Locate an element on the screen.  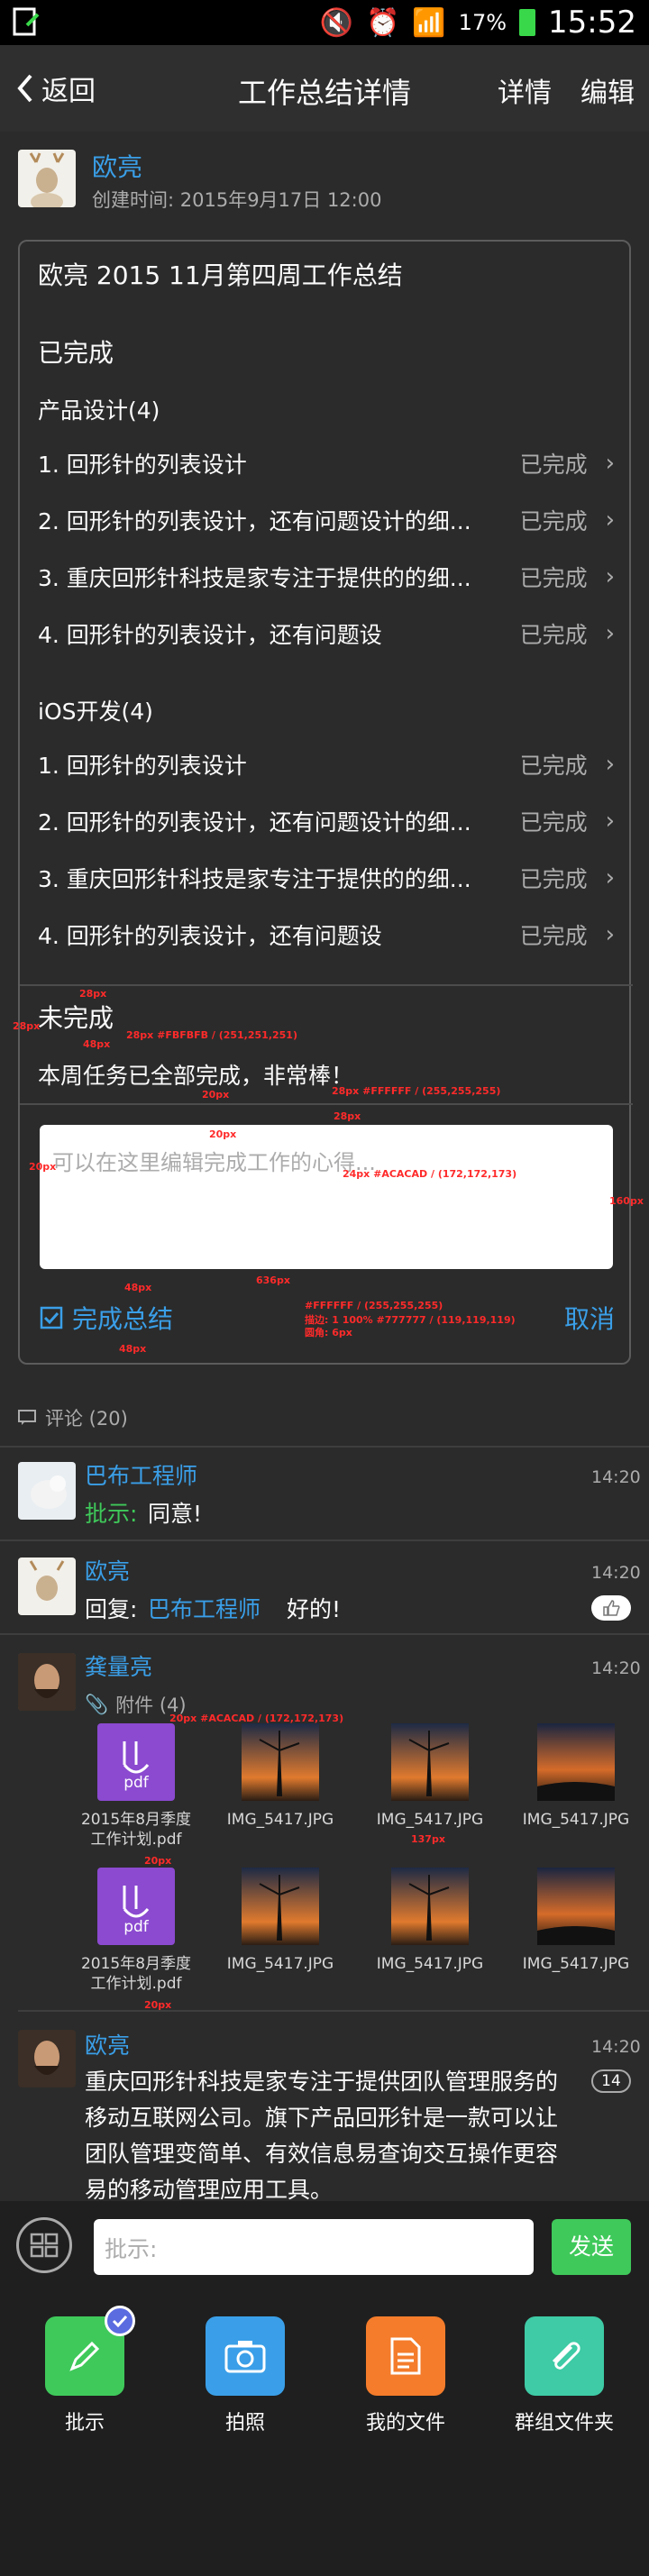
nav-bar: 返回 工作总结详情 详情 编辑 is located at coordinates (324, 89).